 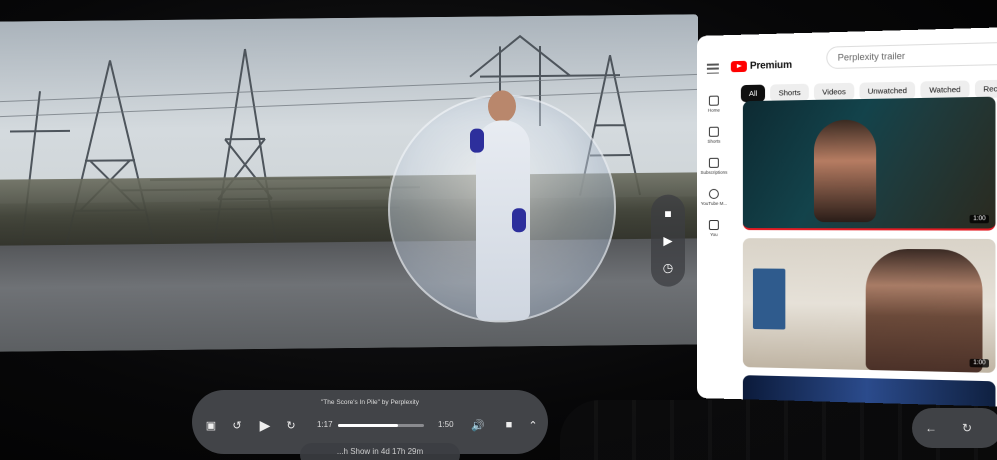 I want to click on left-glove, so click(x=477, y=141).